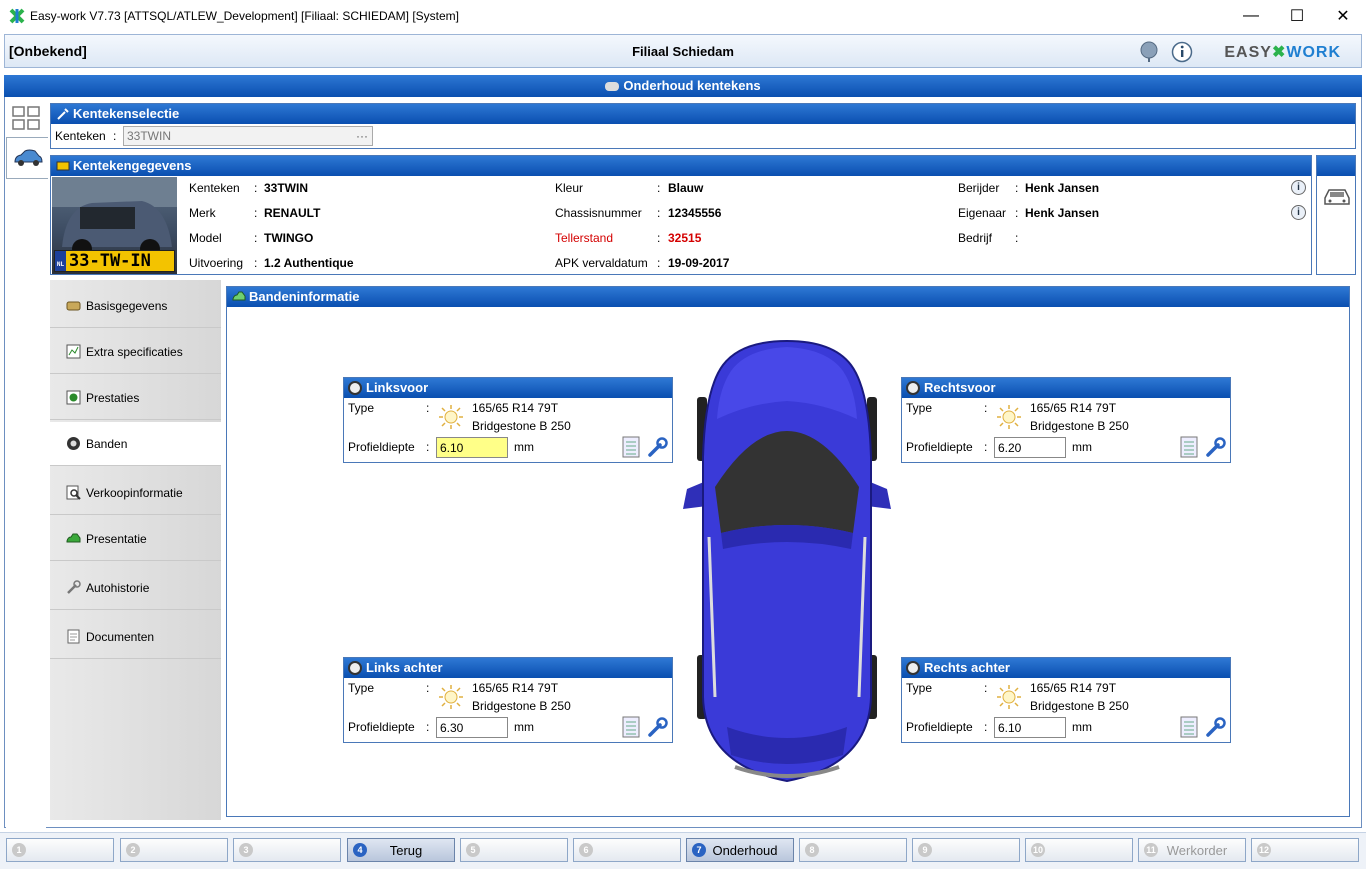 This screenshot has width=1366, height=869. What do you see at coordinates (126, 113) in the screenshot?
I see `plate-selection-title: Kentekenselectie` at bounding box center [126, 113].